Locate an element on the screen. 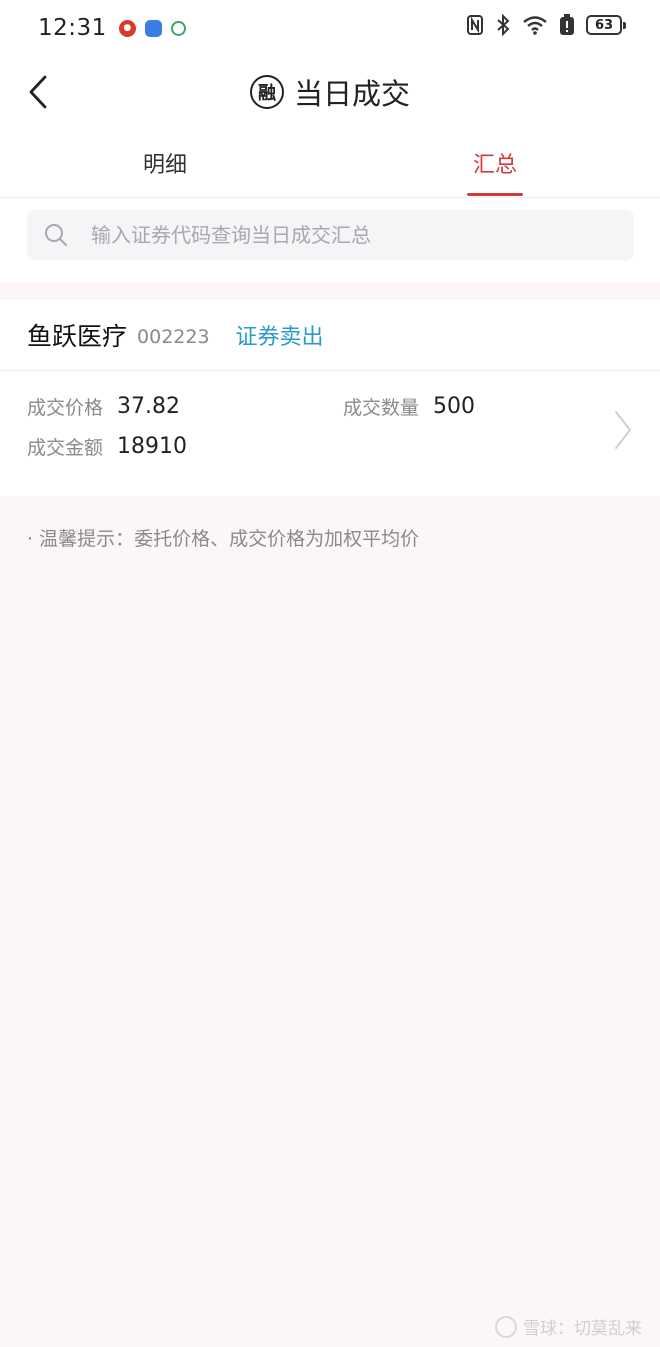 Image resolution: width=660 pixels, height=1347 pixels. weibo-app-icon: ● is located at coordinates (127, 28).